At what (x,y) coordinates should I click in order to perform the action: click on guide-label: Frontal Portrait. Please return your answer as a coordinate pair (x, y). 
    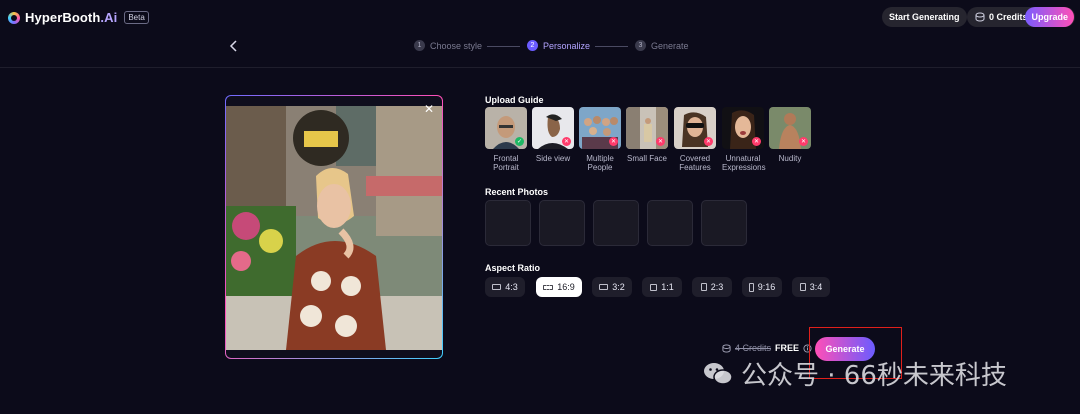
    Looking at the image, I should click on (506, 163).